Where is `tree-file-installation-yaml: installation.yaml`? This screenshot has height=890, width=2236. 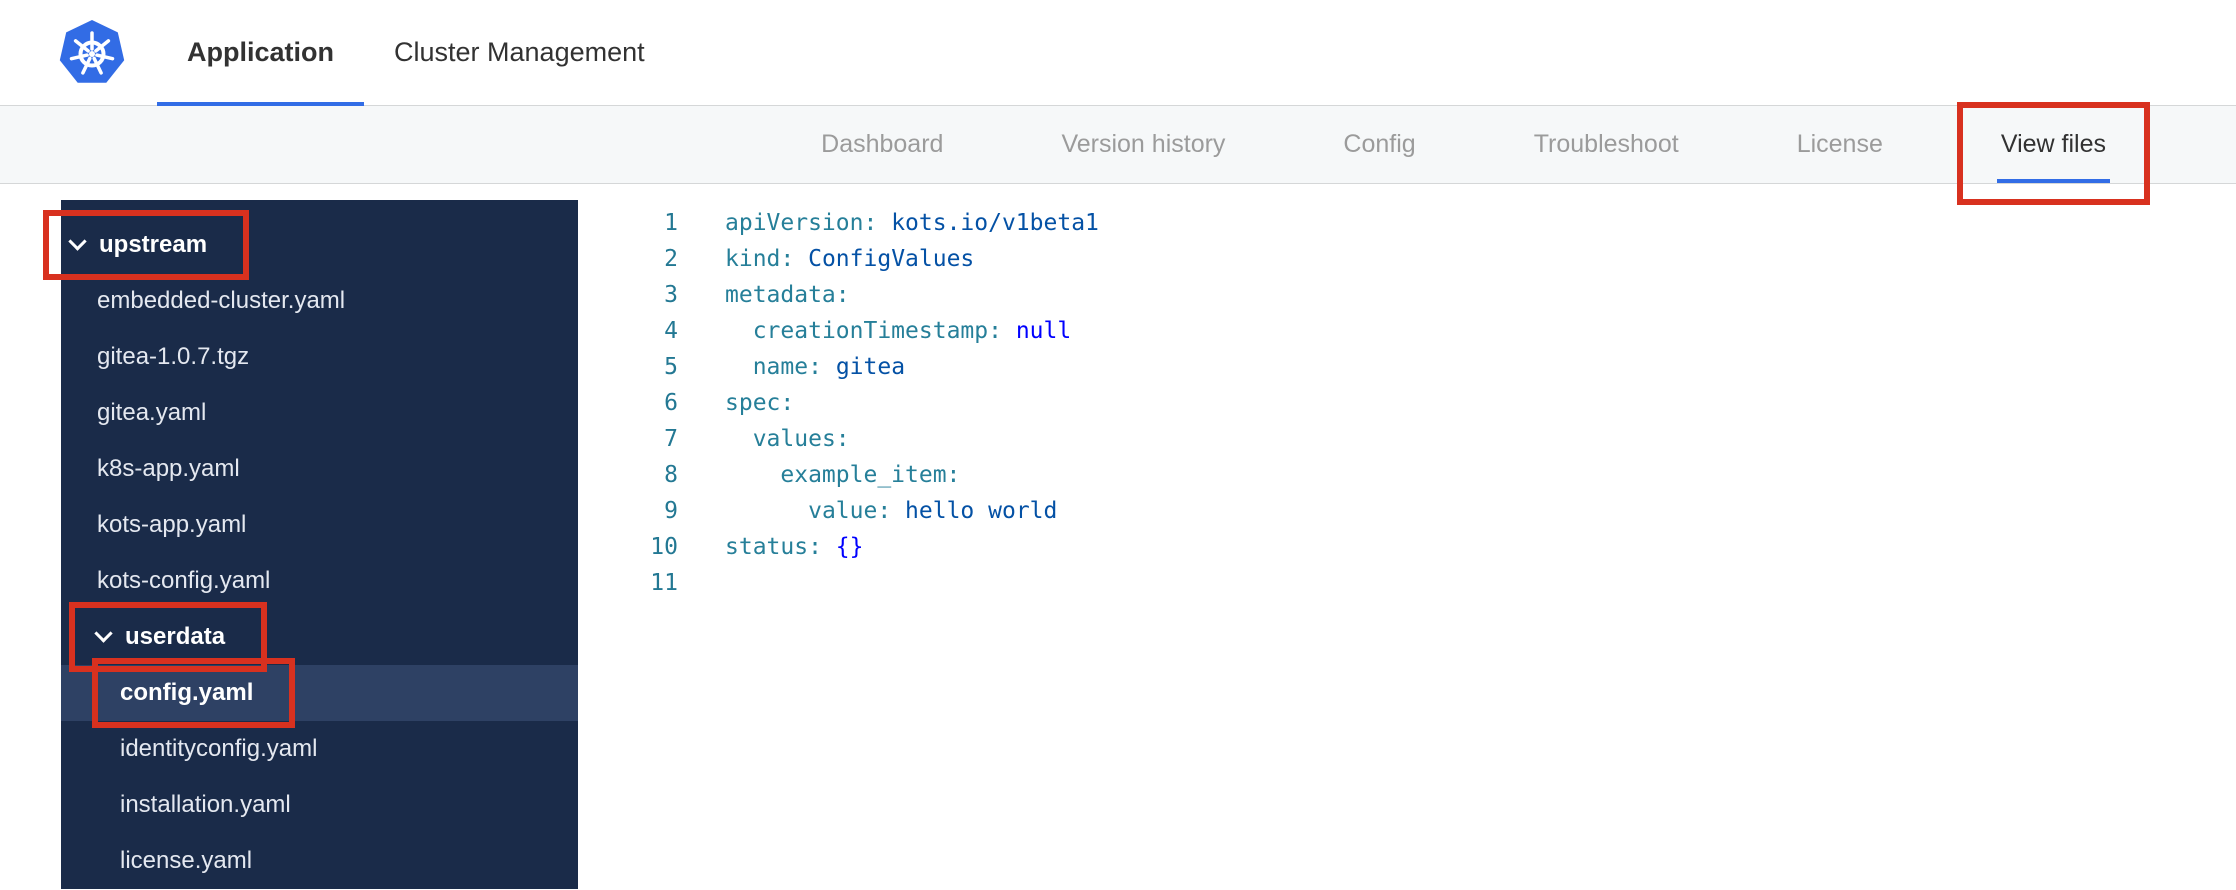
tree-file-installation-yaml: installation.yaml is located at coordinates (319, 805).